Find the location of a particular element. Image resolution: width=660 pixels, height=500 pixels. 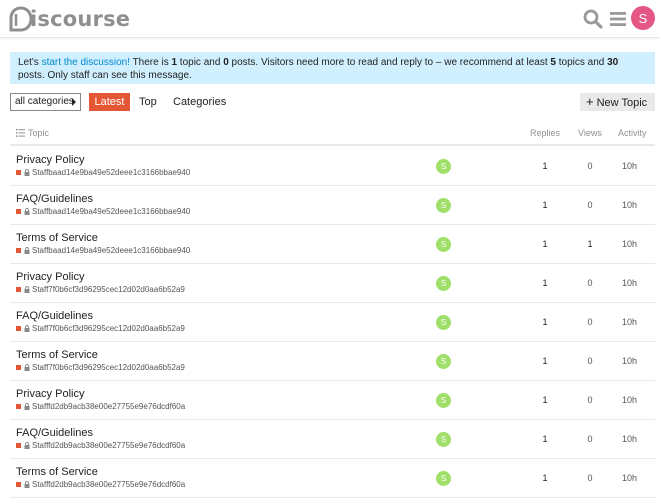

nav-categories: Categories is located at coordinates (199, 102).